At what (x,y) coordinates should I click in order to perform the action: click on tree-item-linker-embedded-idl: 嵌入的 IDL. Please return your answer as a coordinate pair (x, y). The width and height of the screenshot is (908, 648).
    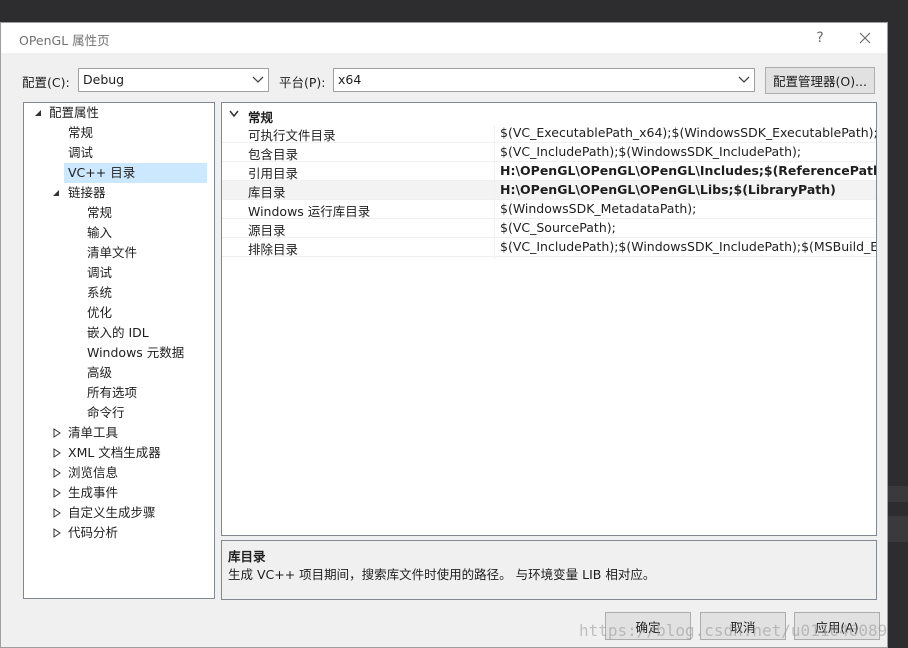
    Looking at the image, I should click on (118, 333).